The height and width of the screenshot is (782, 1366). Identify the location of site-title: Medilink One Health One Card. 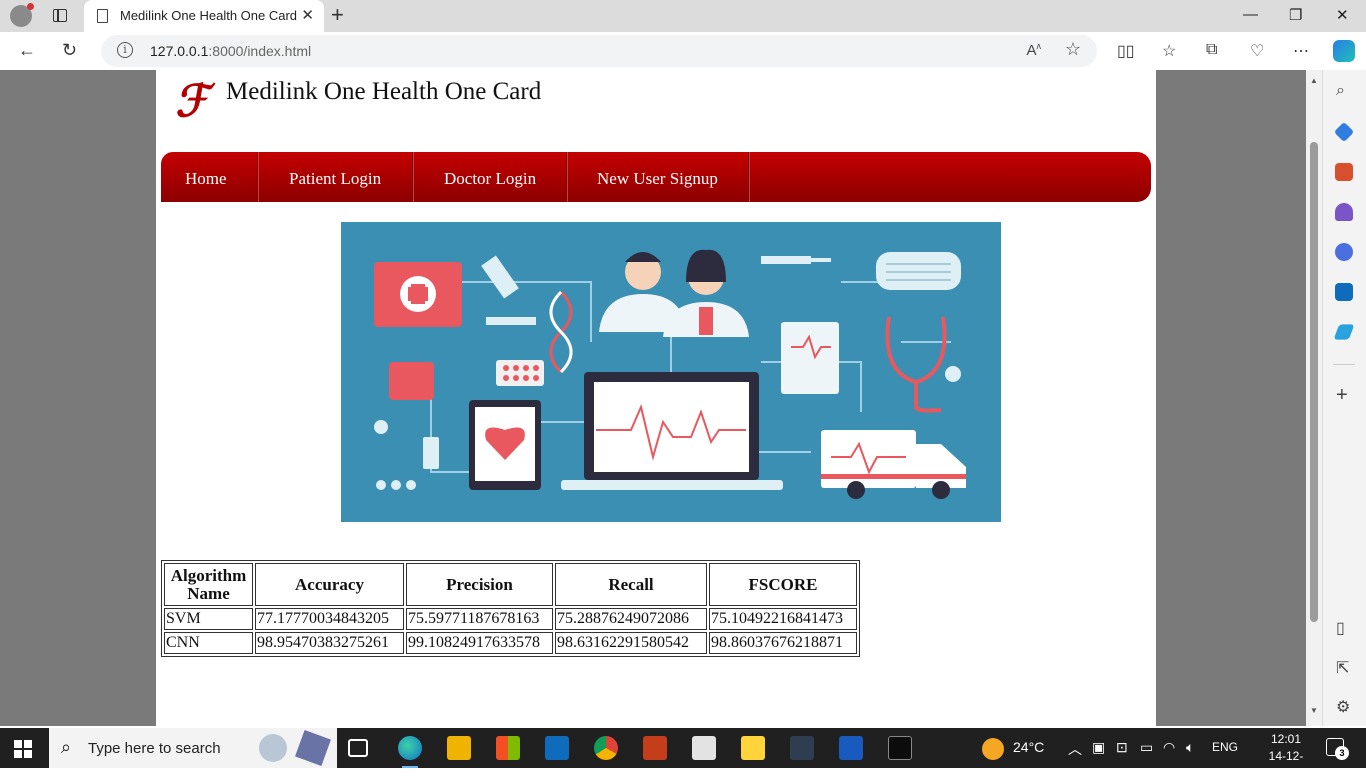
(384, 91).